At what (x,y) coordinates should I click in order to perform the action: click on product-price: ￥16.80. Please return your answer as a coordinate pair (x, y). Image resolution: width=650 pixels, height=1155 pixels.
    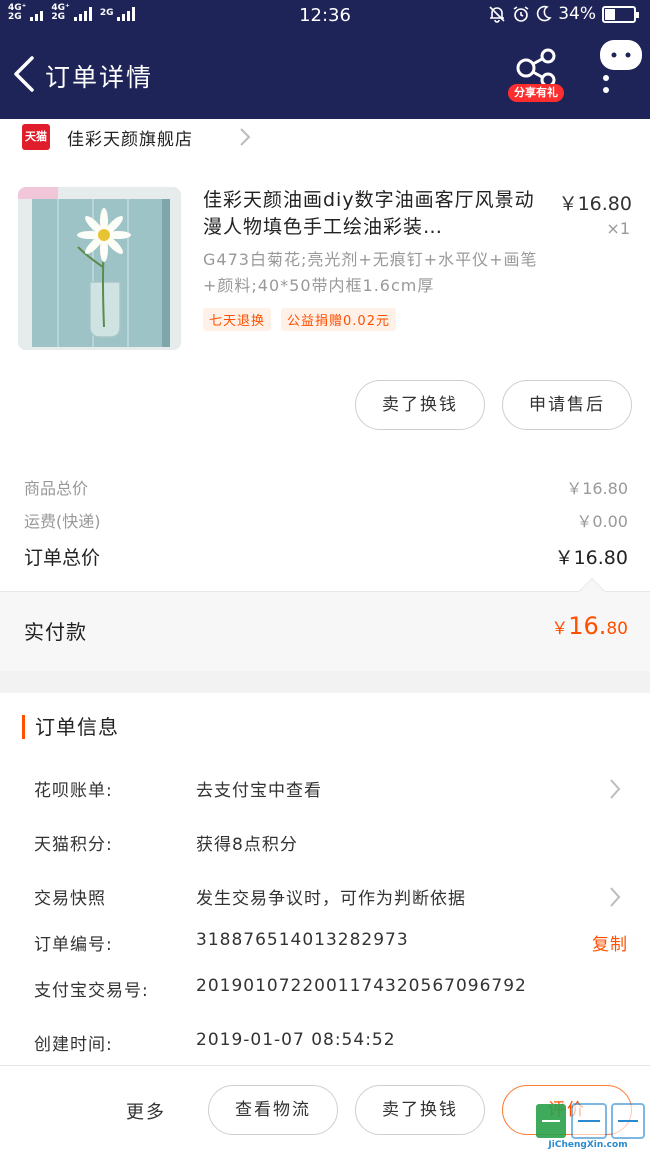
    Looking at the image, I should click on (595, 204).